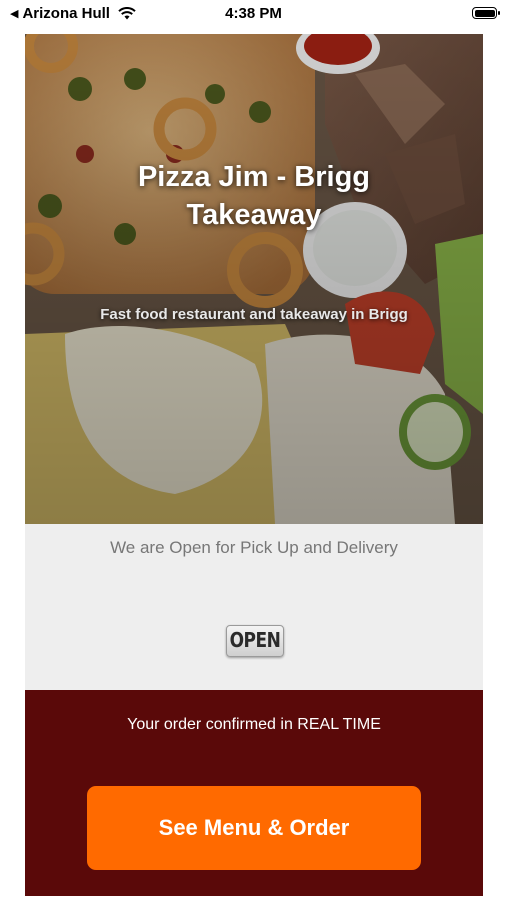 The height and width of the screenshot is (900, 507). I want to click on open-sign-text: OPEN, so click(255, 641).